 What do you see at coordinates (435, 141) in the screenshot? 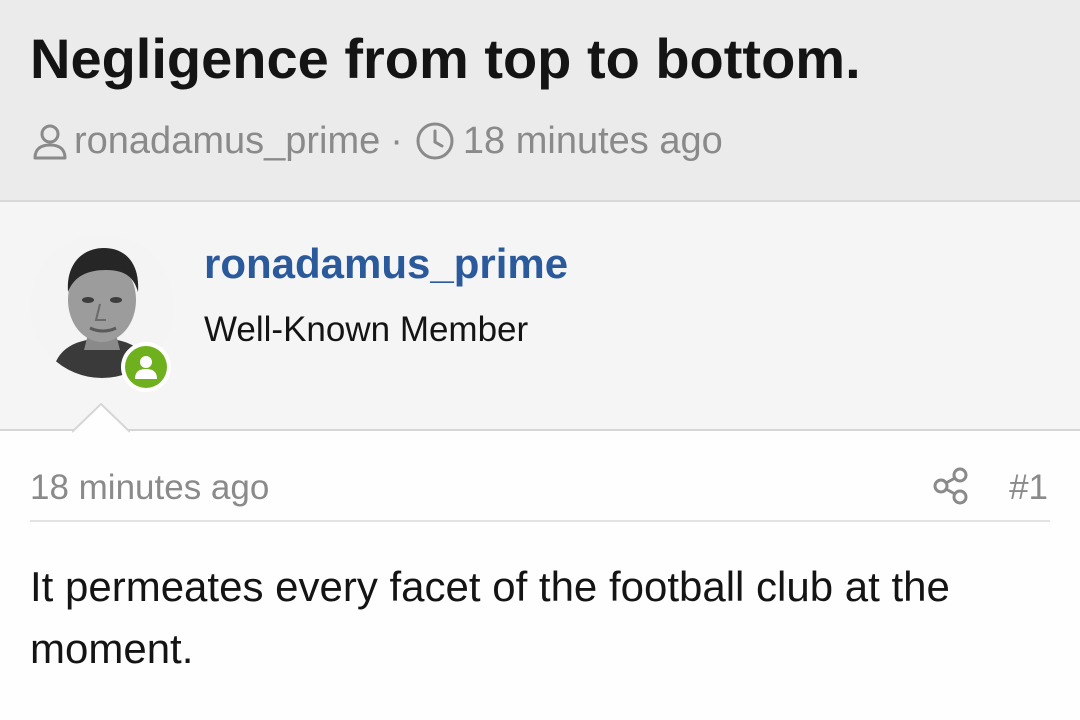
I see `clock-icon` at bounding box center [435, 141].